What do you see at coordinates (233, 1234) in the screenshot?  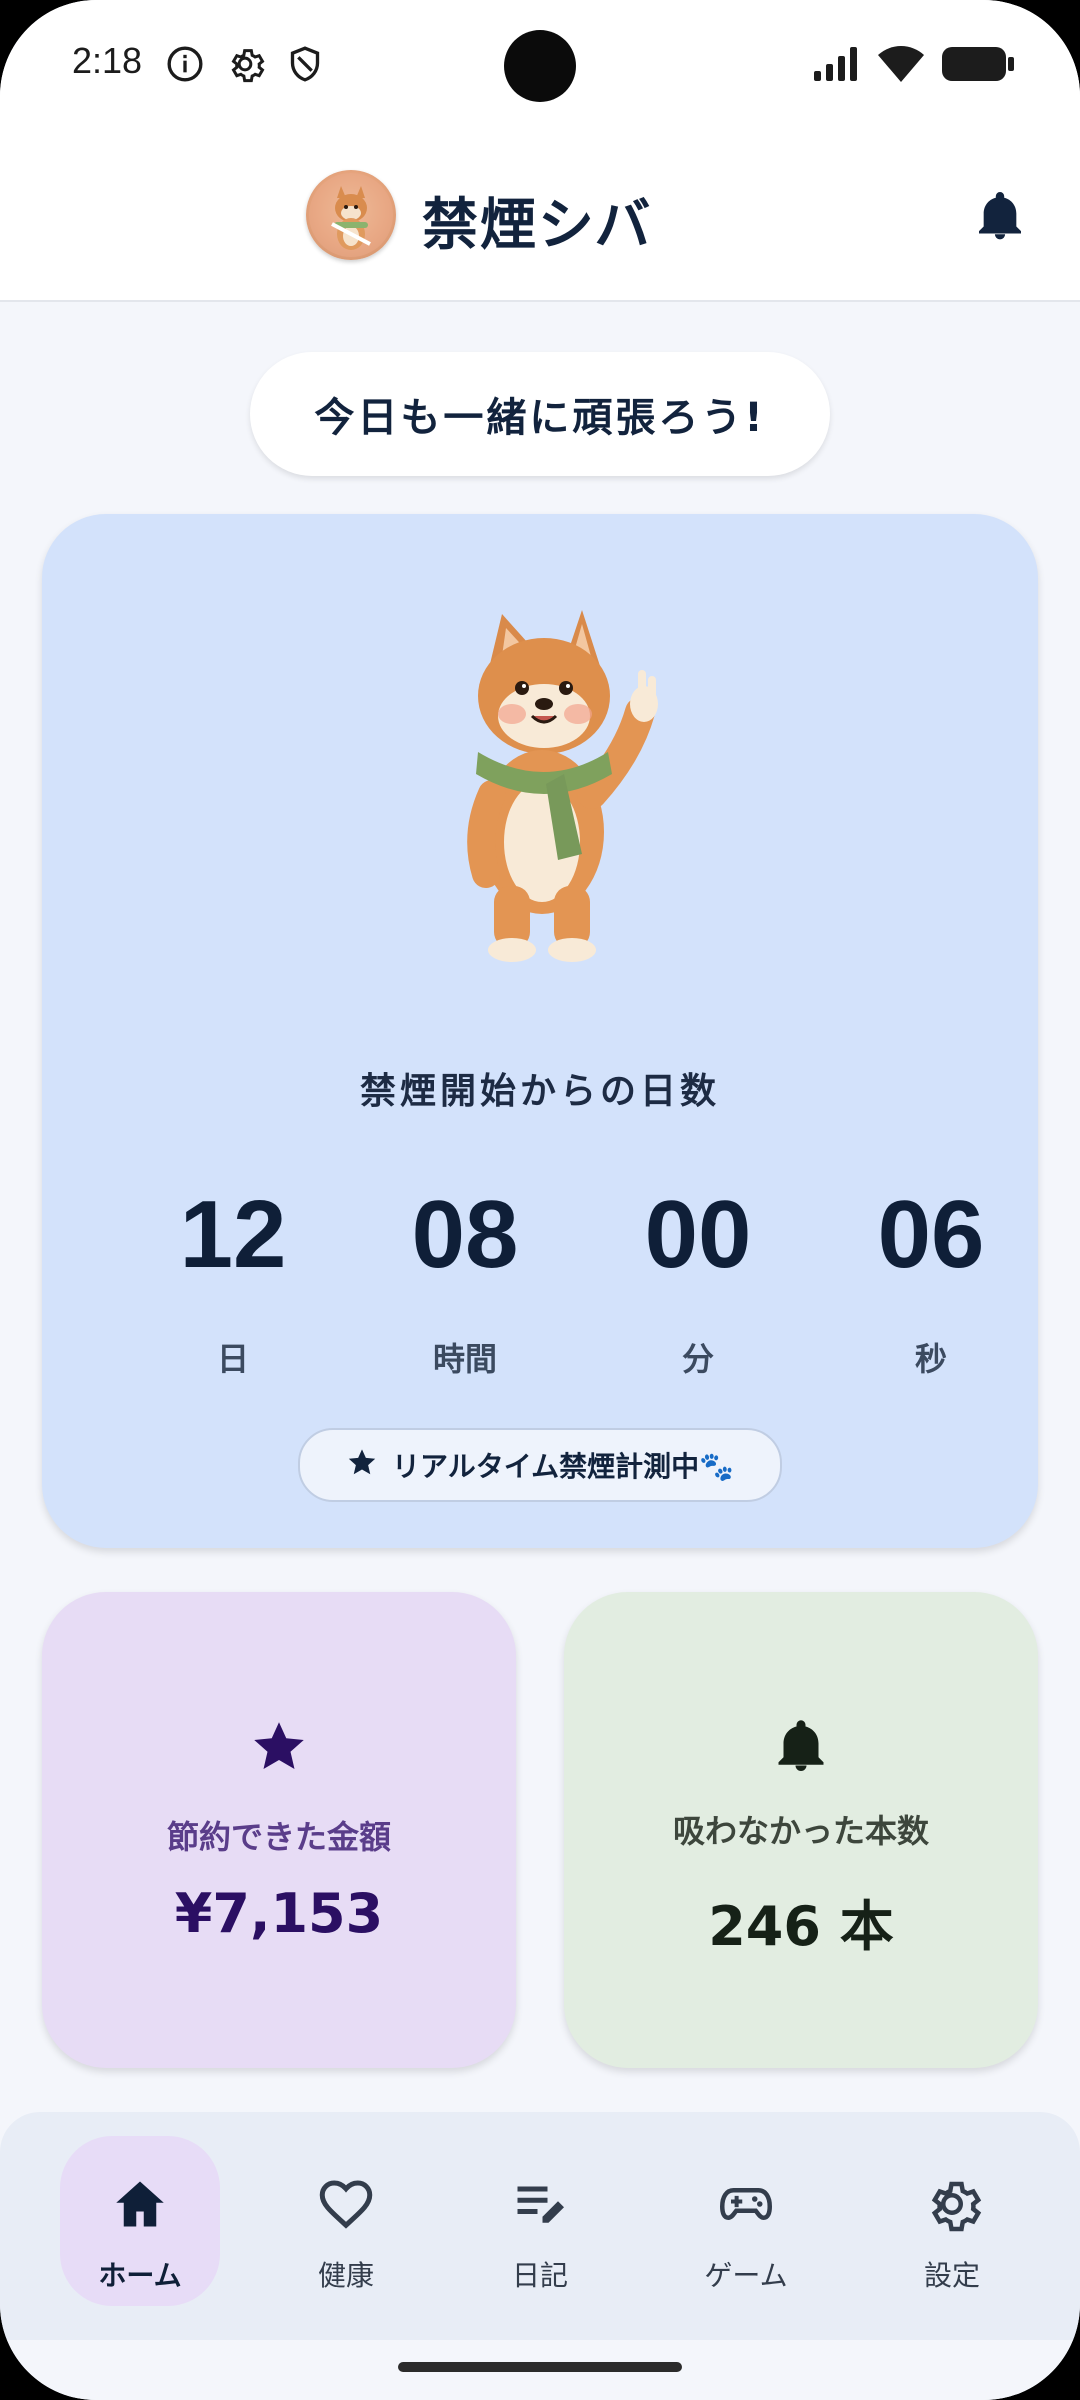 I see `days-value: 12` at bounding box center [233, 1234].